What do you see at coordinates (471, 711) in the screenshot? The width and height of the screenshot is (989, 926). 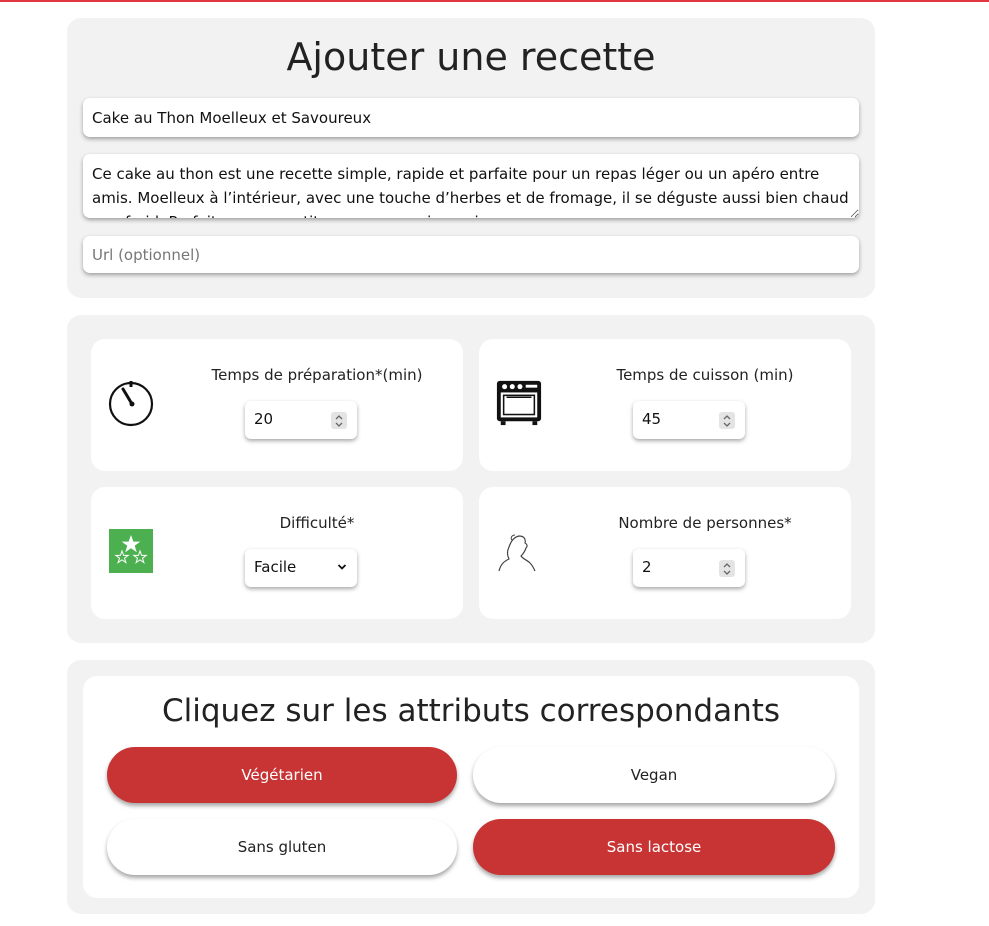 I see `attributes-title: Cliquez sur les attributs correspondants` at bounding box center [471, 711].